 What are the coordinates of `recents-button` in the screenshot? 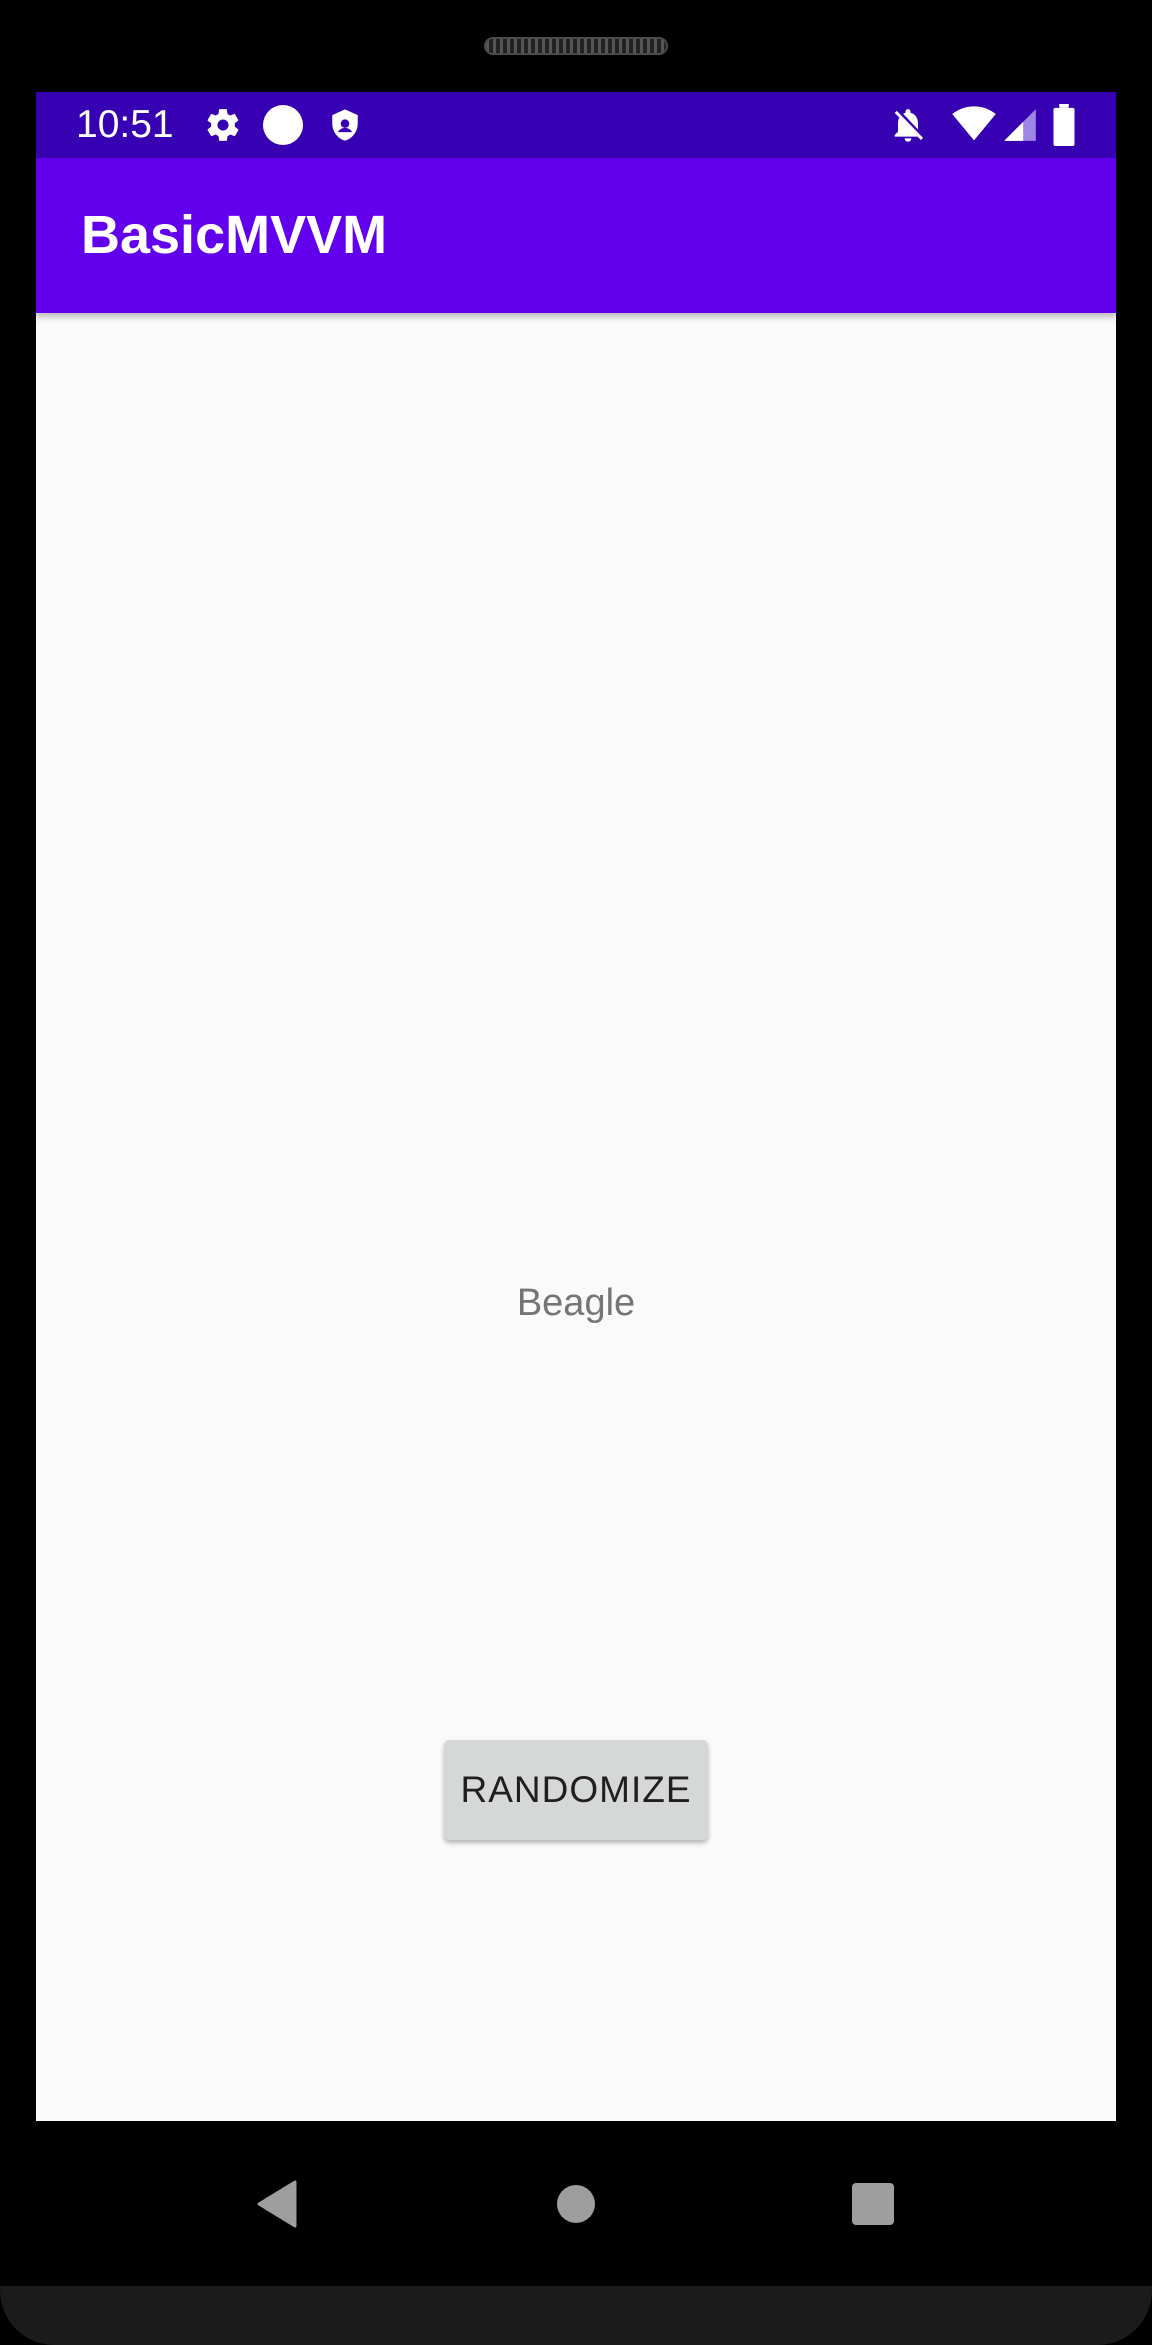 It's located at (873, 2203).